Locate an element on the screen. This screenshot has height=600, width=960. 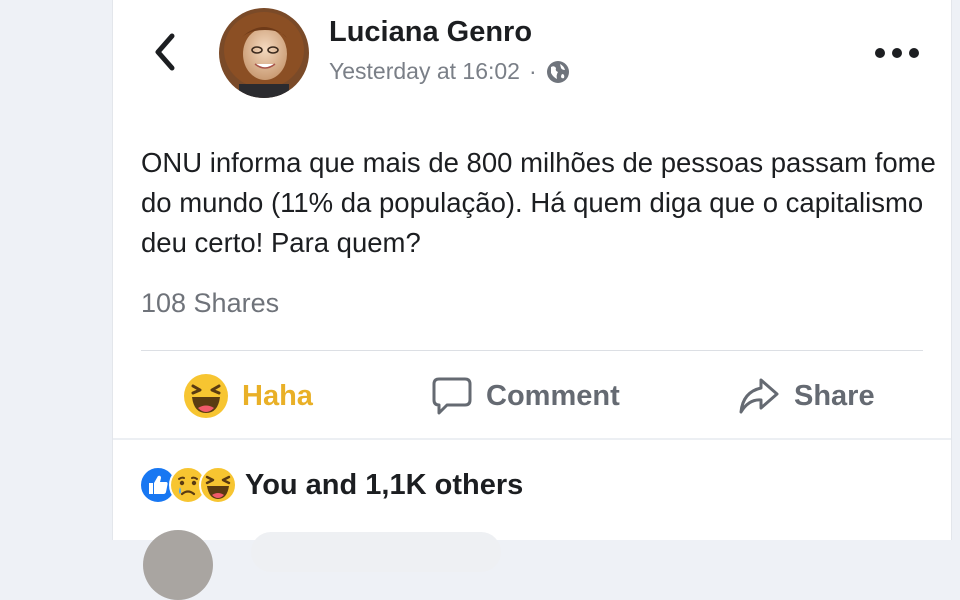
more-horizontal-icon is located at coordinates (897, 53).